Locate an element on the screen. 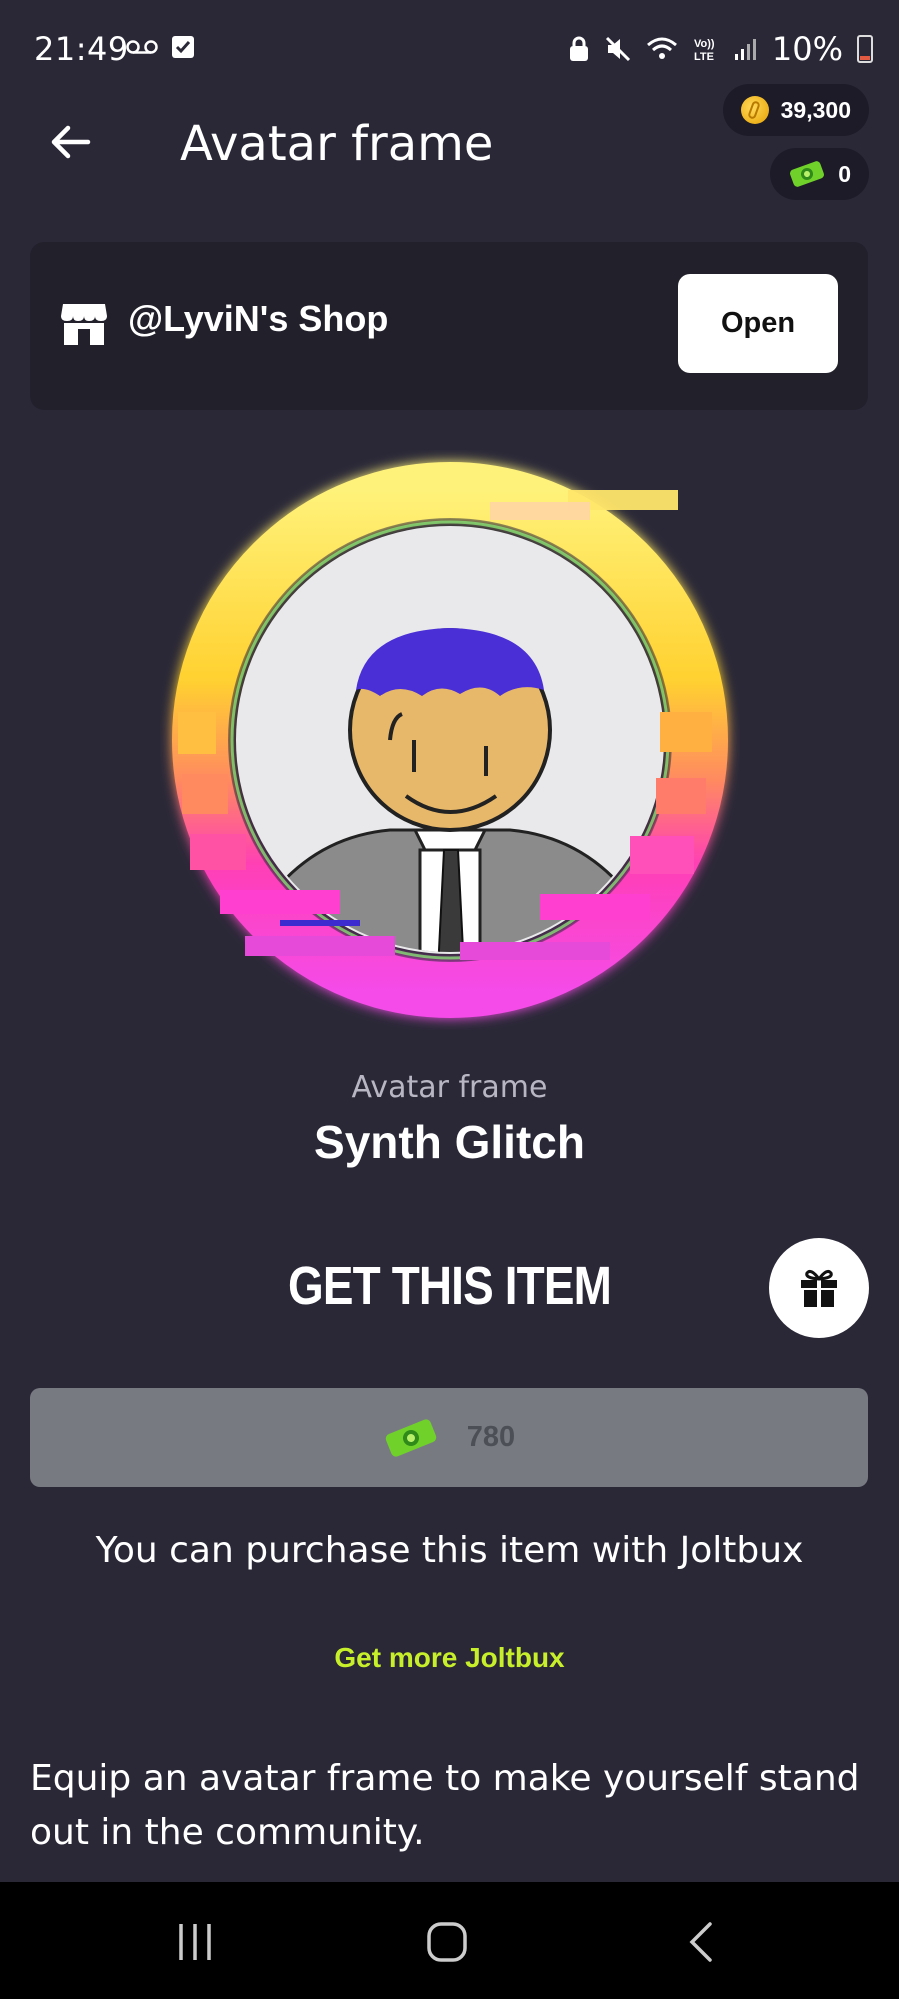 This screenshot has height=1999, width=899. voicemail-icon is located at coordinates (142, 47).